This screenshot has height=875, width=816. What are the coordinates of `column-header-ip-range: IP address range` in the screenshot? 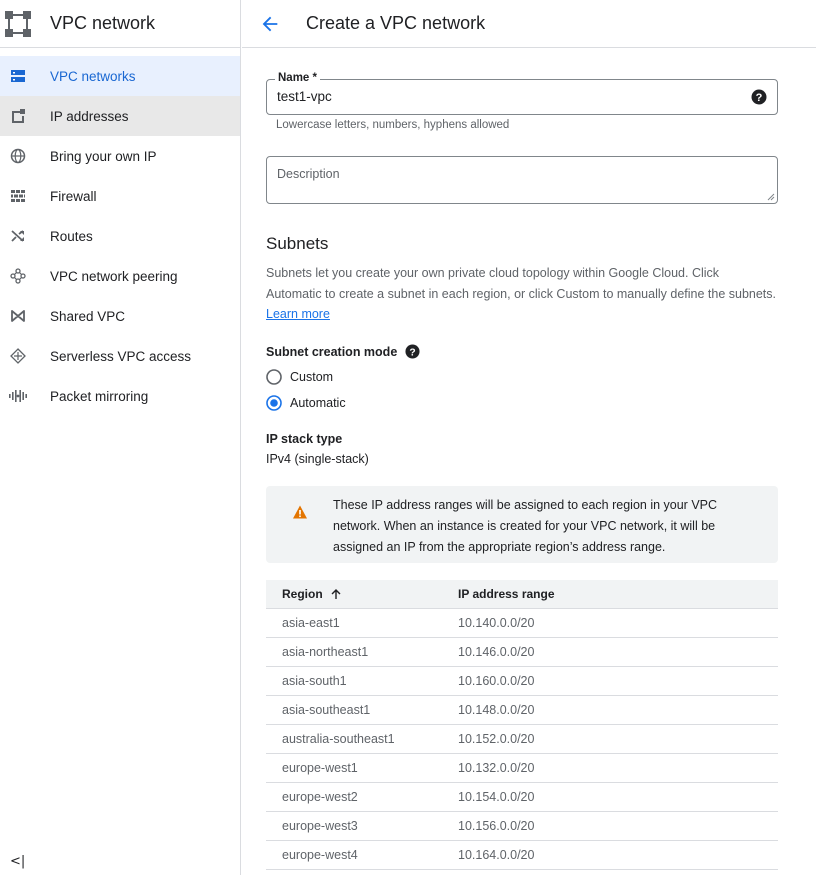 It's located at (506, 594).